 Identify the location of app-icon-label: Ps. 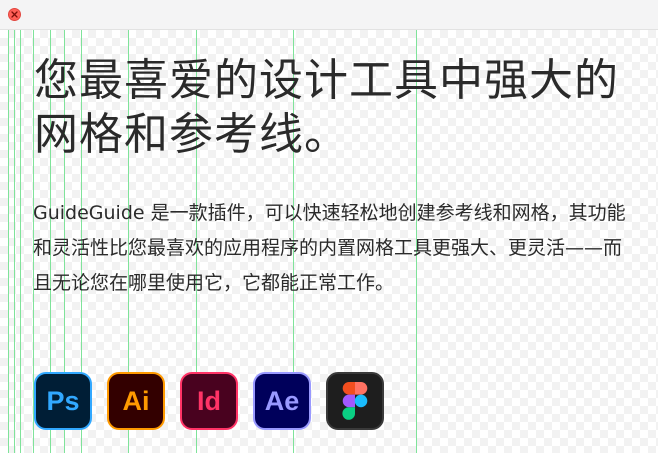
(63, 400).